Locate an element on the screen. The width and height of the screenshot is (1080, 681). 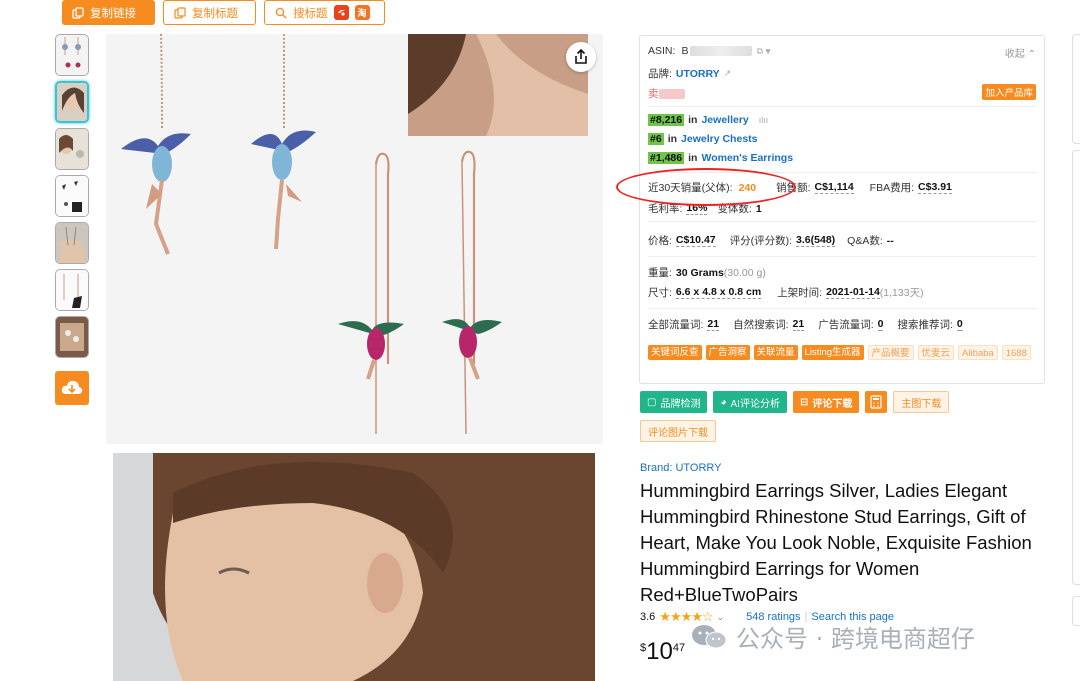
rank-badge: #1,486 is located at coordinates (666, 158).